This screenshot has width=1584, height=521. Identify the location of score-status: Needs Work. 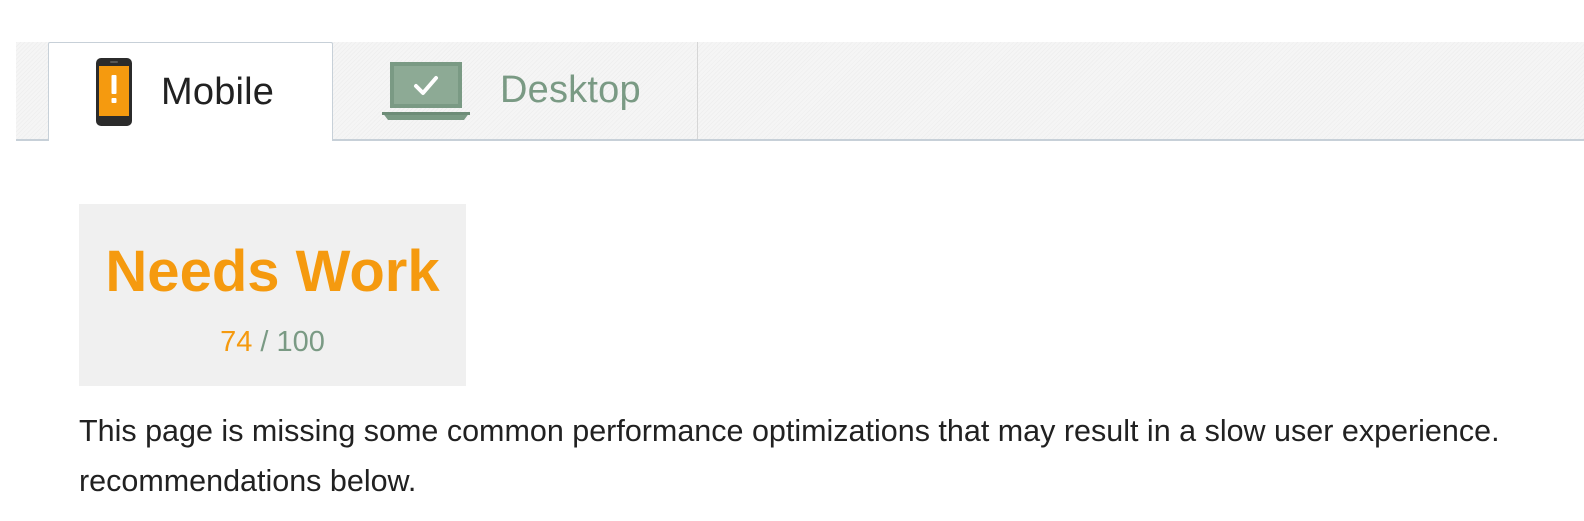
(272, 271).